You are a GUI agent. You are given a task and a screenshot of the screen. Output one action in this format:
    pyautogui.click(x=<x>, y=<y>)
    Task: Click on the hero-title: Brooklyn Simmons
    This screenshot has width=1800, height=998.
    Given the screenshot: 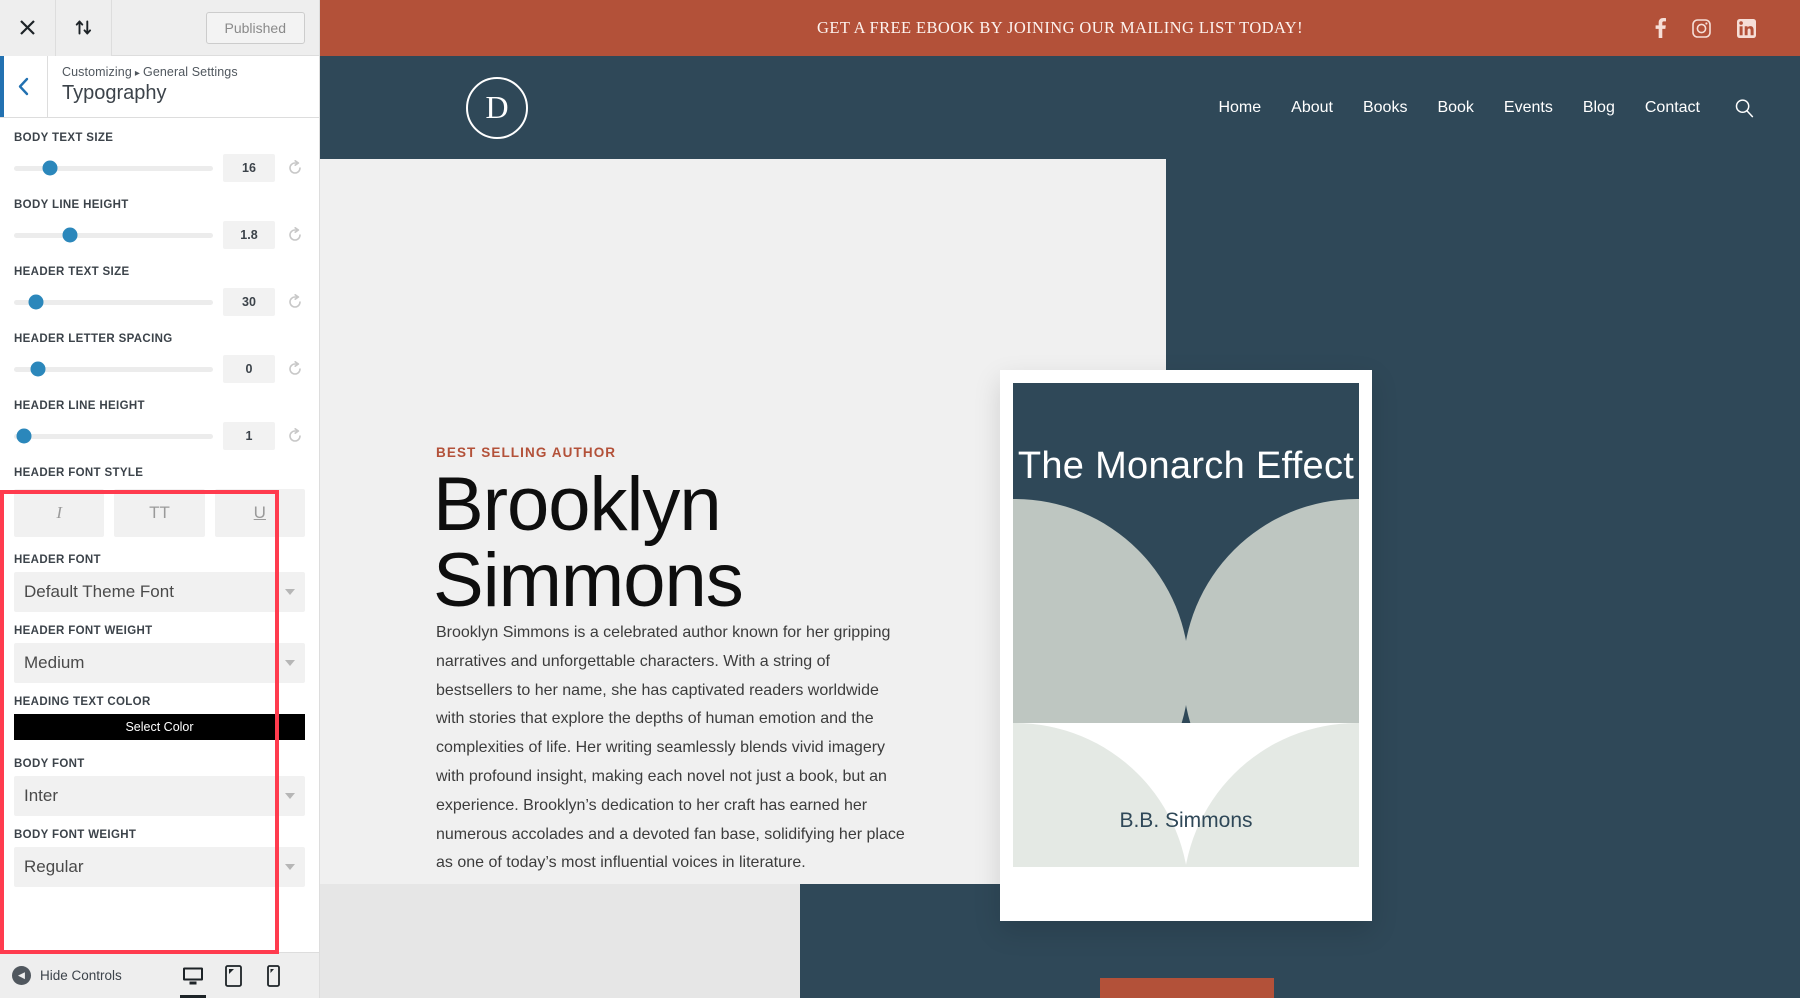 What is the action you would take?
    pyautogui.click(x=588, y=542)
    